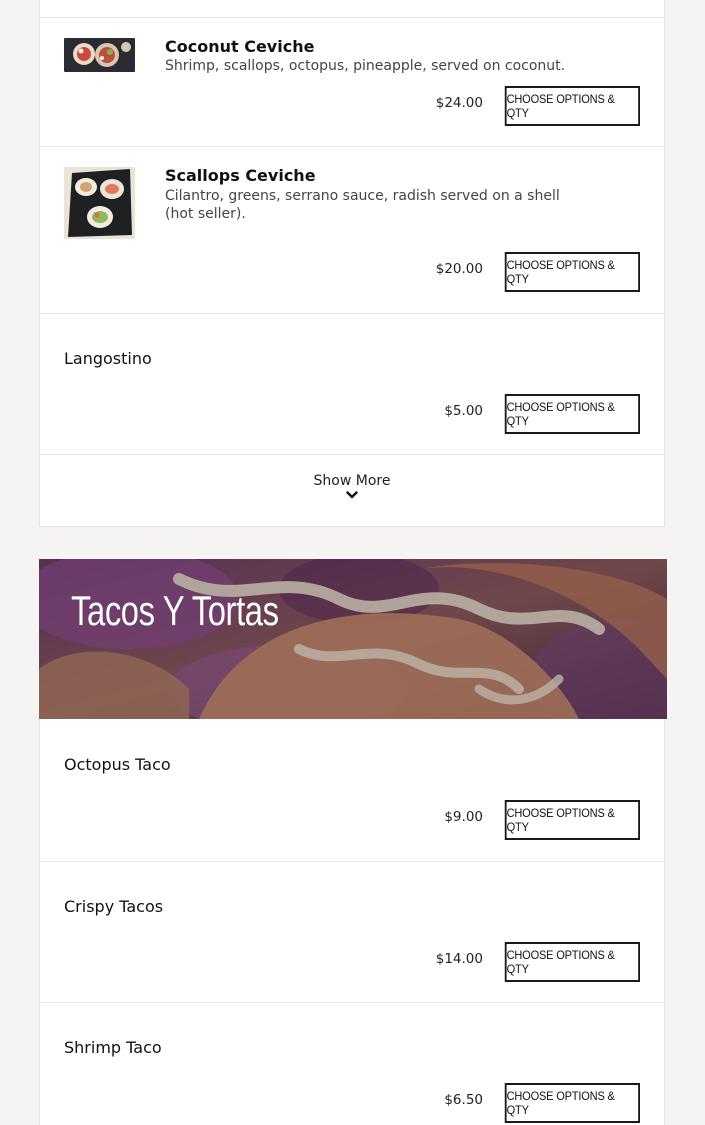 The image size is (705, 1125). Describe the element at coordinates (99, 55) in the screenshot. I see `coconut-ceviche-image` at that location.